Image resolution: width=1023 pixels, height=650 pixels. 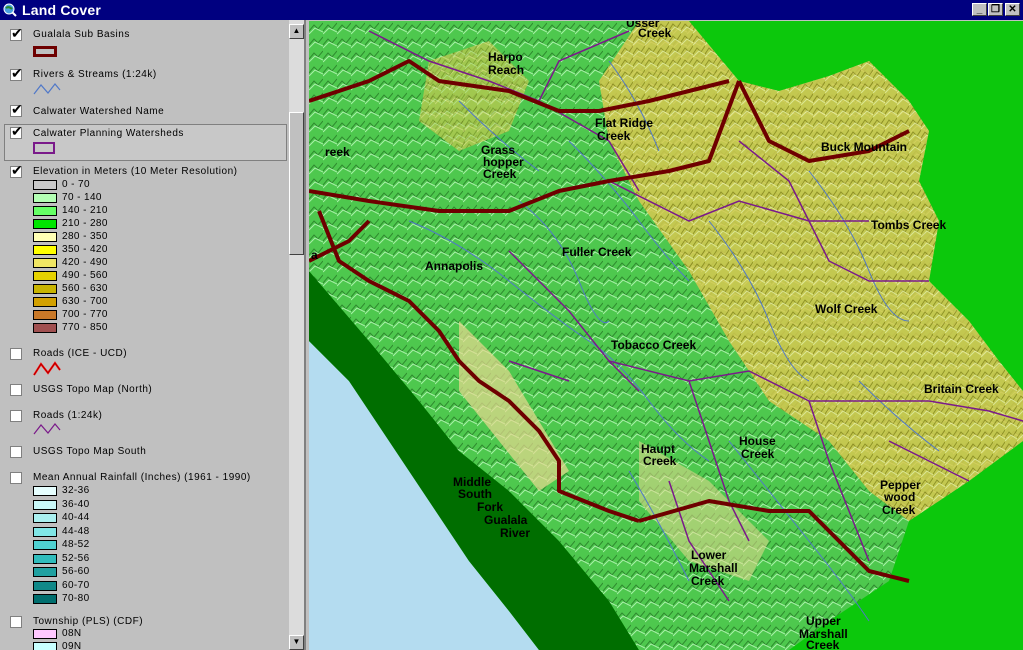 I want to click on watershed-label-middle5: River, so click(x=515, y=533).